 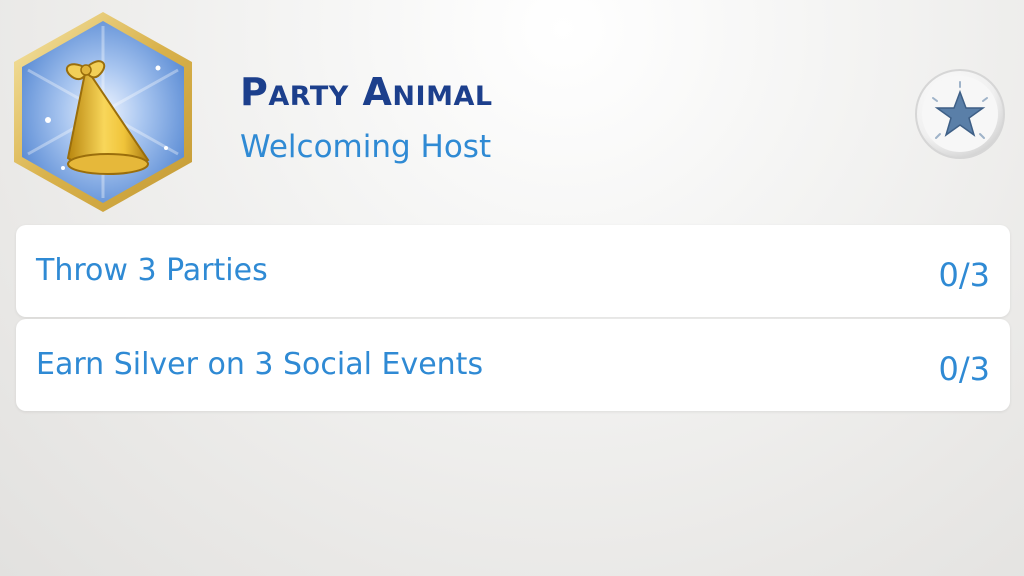 I want to click on goal-label: Earn Silver on 3 Social Events, so click(x=260, y=364).